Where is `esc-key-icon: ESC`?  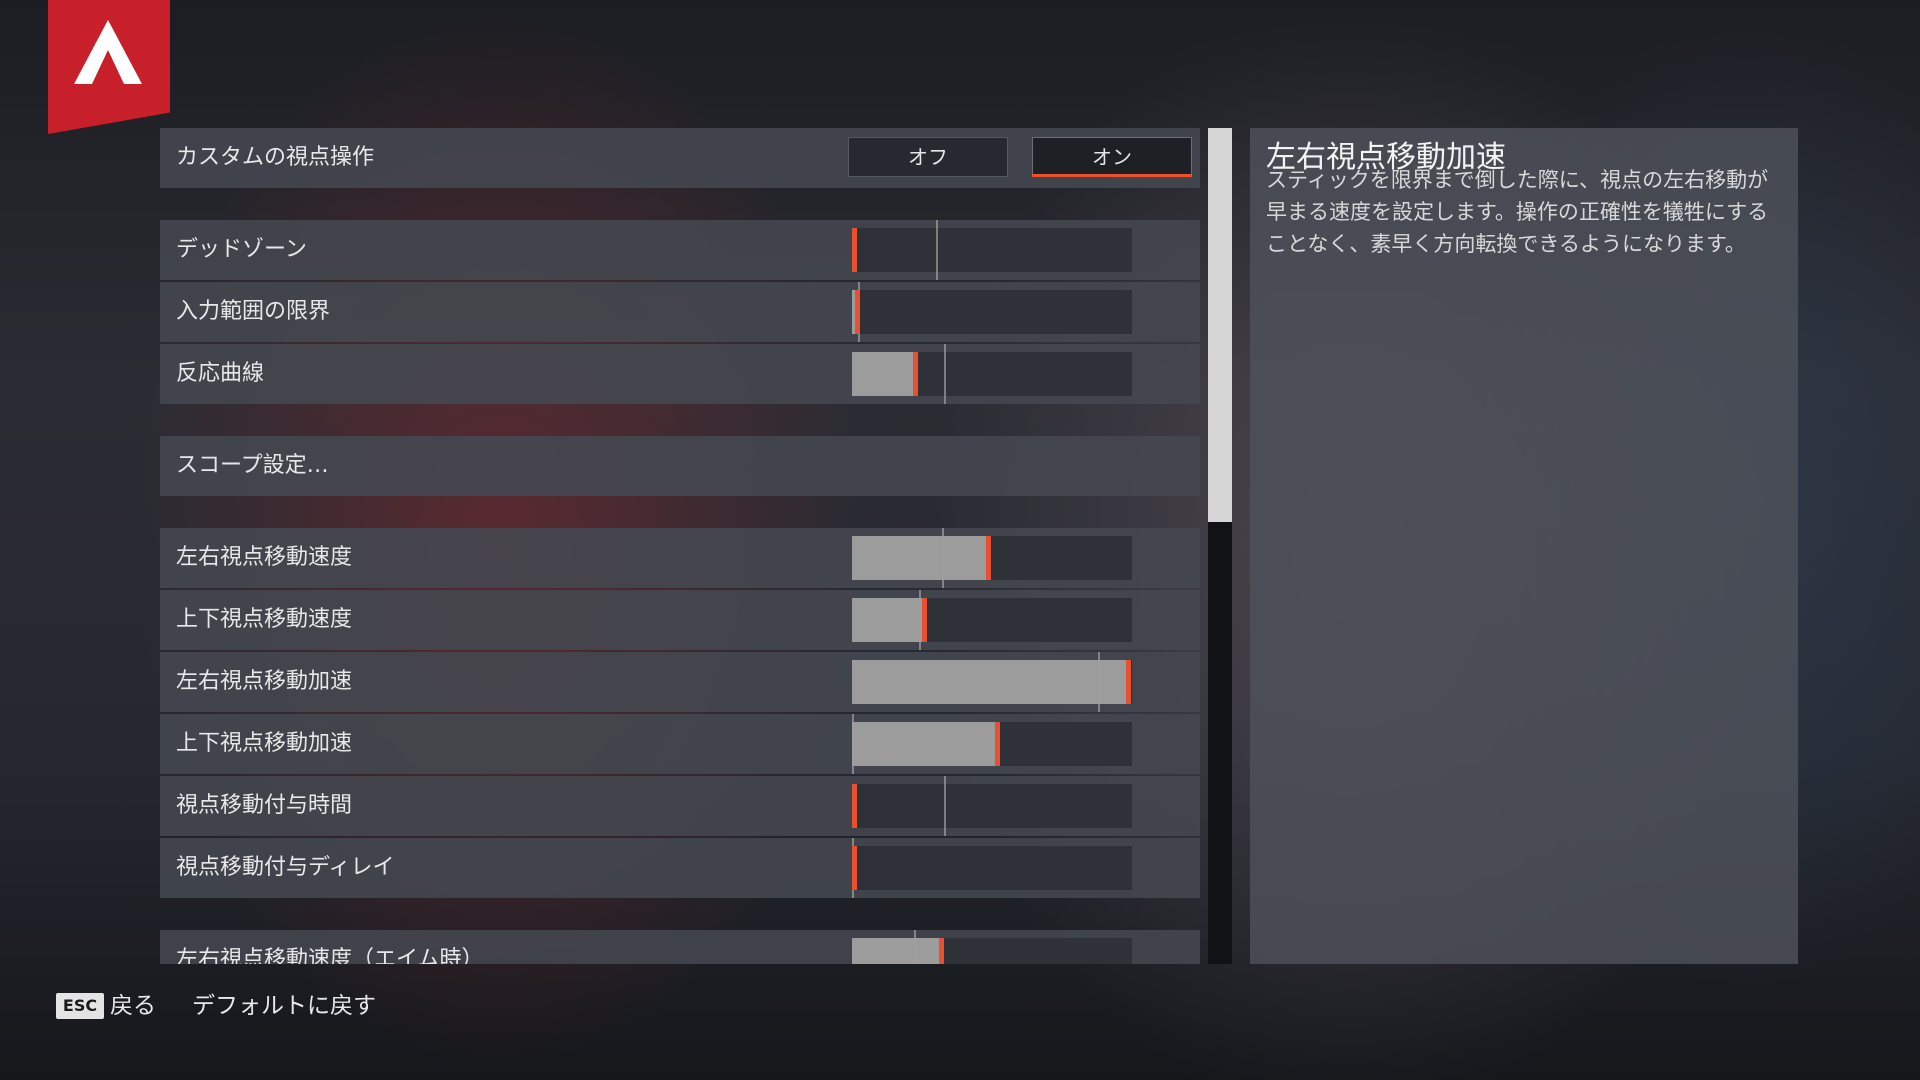
esc-key-icon: ESC is located at coordinates (80, 1006).